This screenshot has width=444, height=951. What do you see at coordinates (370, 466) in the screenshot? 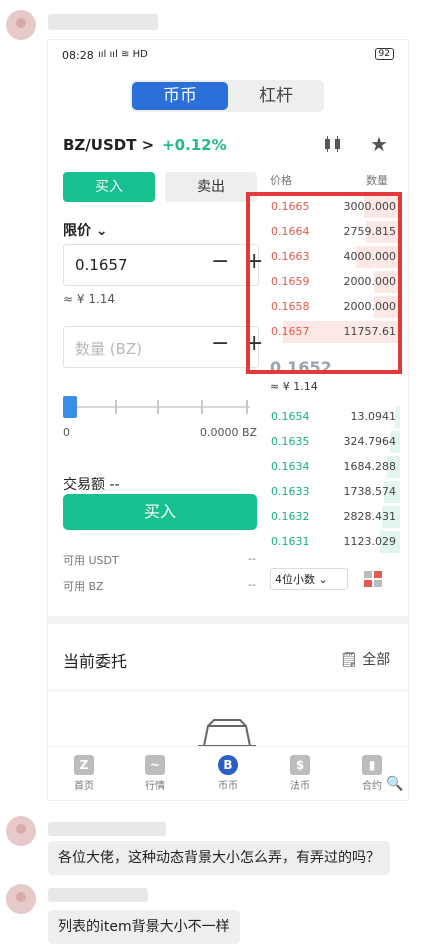
I see `bid-quantity: 1684.288` at bounding box center [370, 466].